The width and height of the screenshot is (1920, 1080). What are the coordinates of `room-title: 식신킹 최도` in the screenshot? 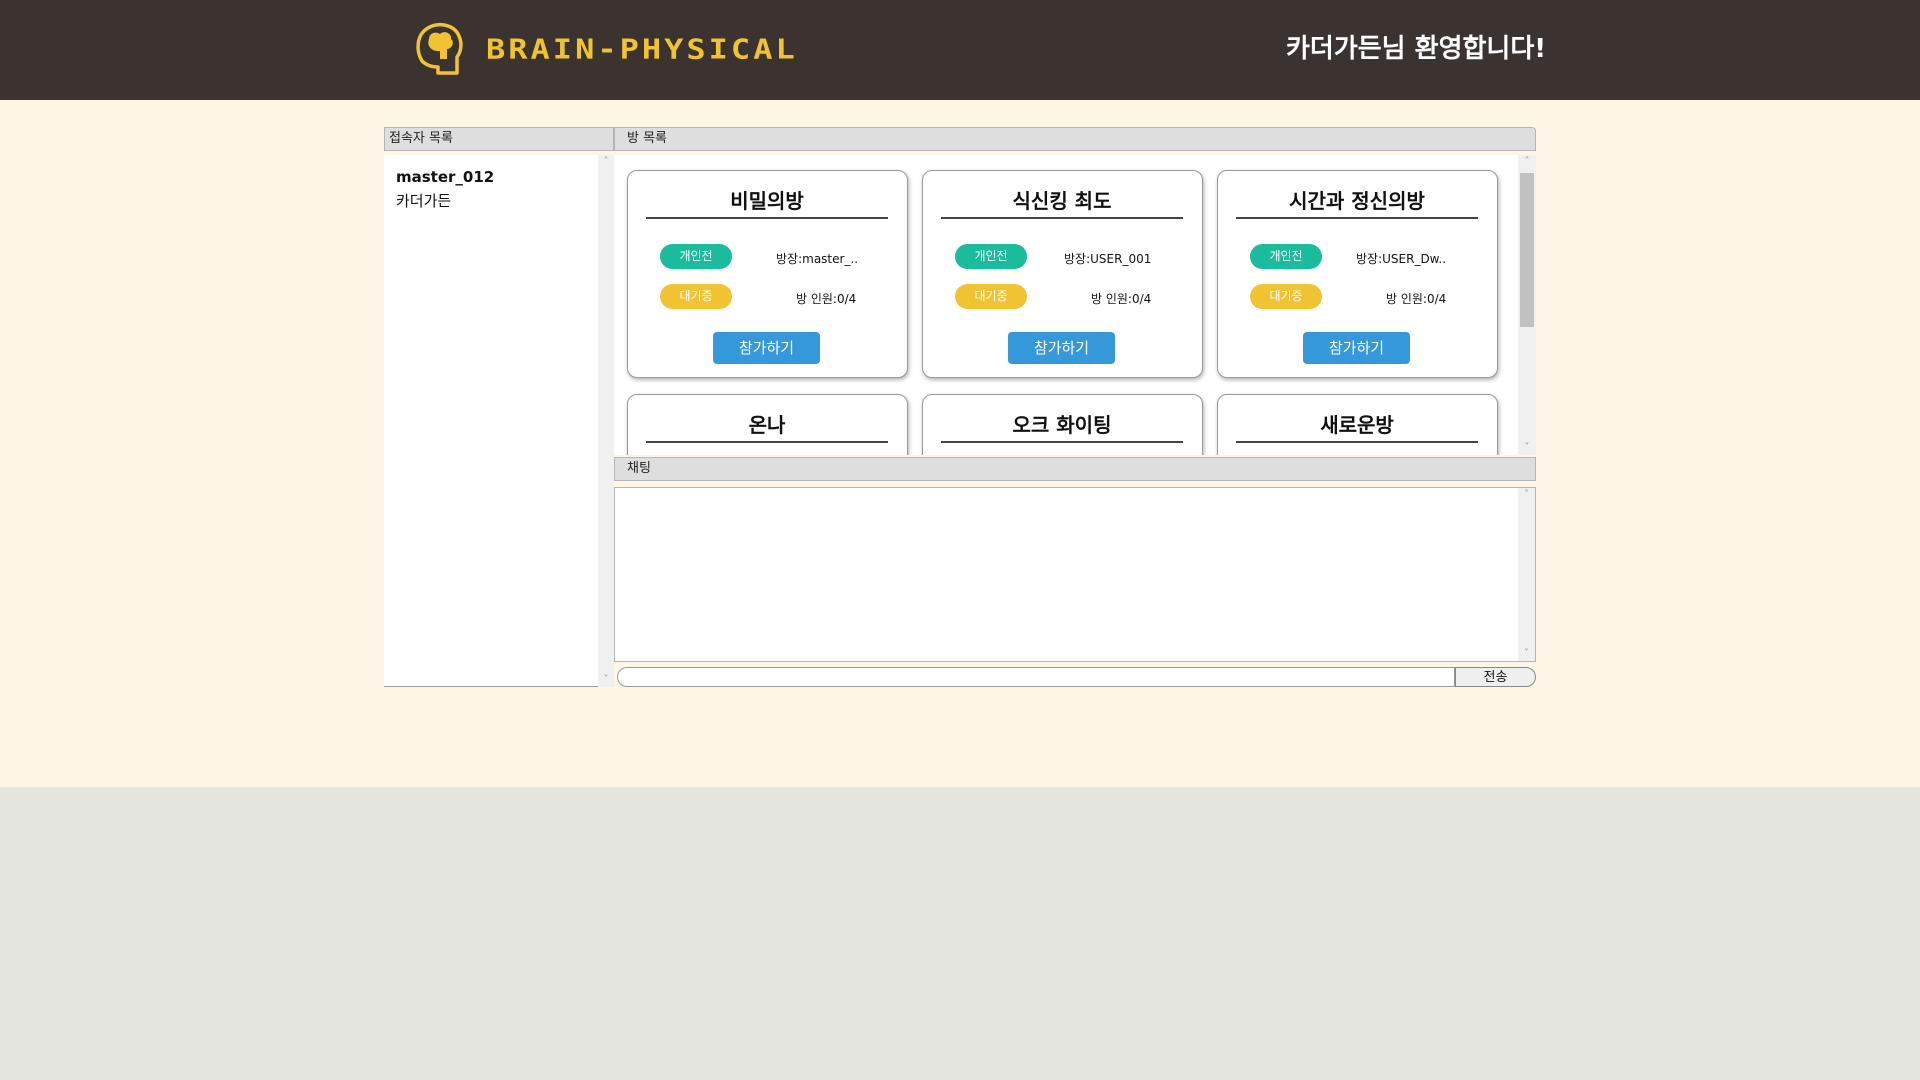 It's located at (1062, 202).